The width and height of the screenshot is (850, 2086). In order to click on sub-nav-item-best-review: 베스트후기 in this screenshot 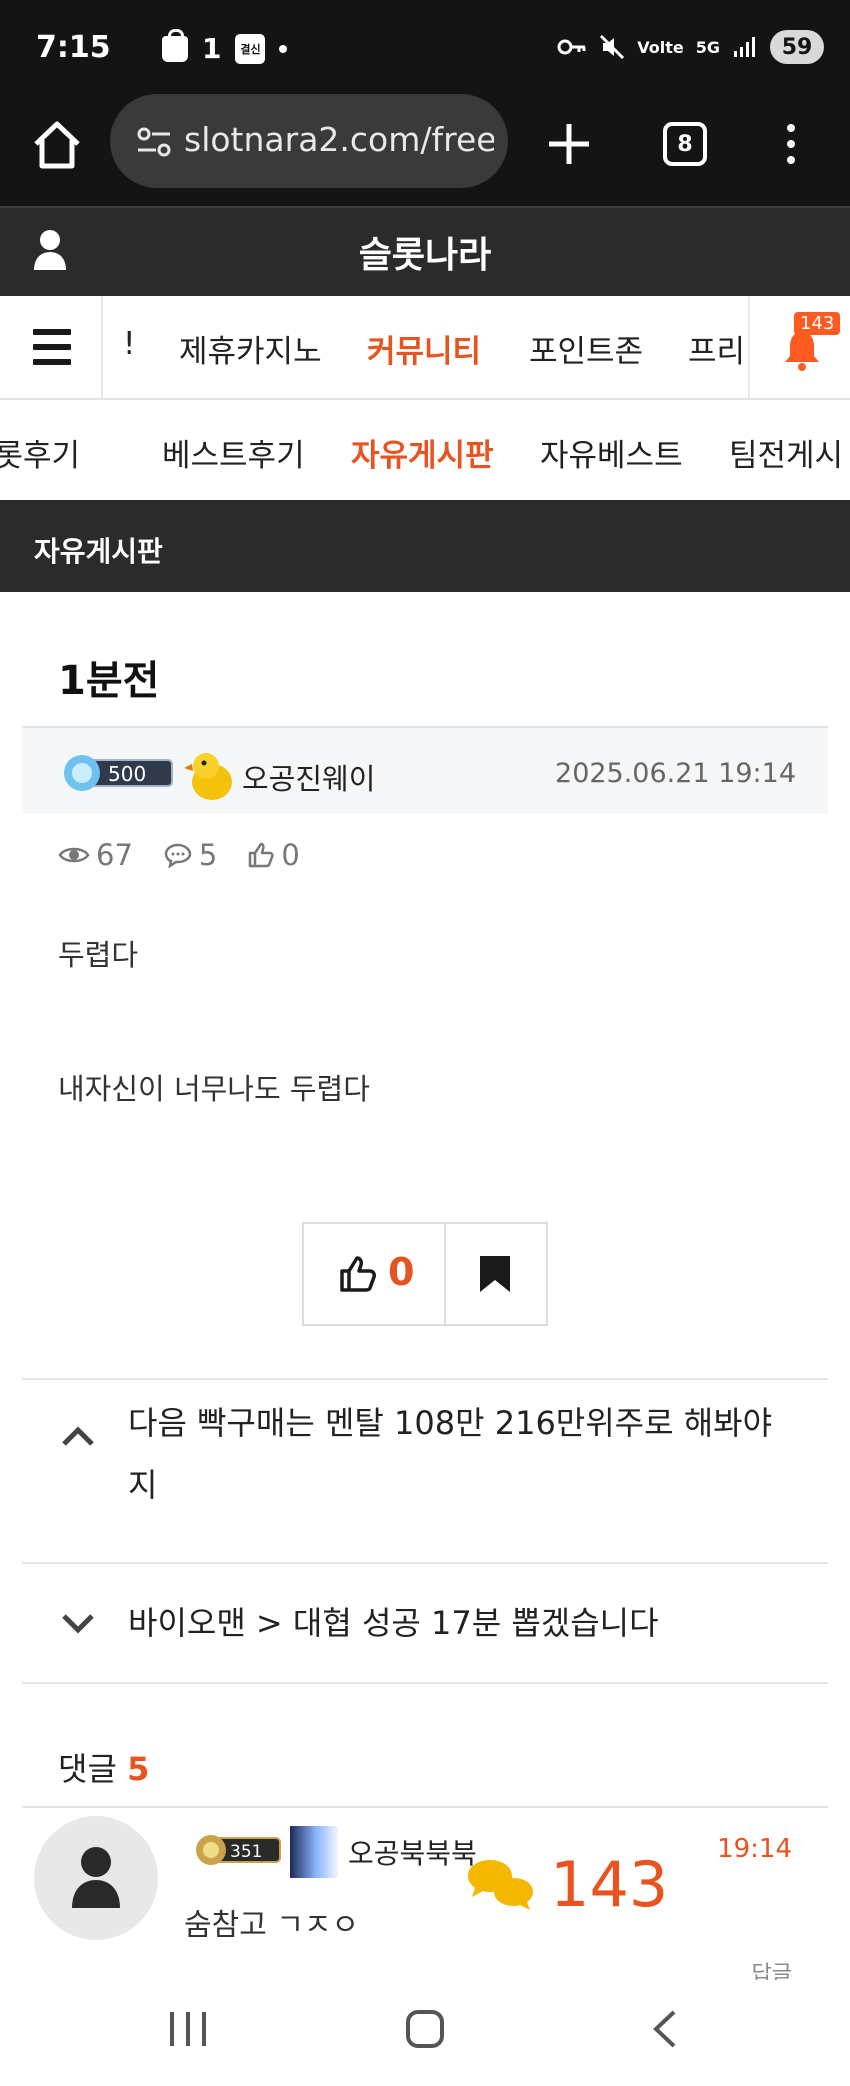, I will do `click(233, 452)`.